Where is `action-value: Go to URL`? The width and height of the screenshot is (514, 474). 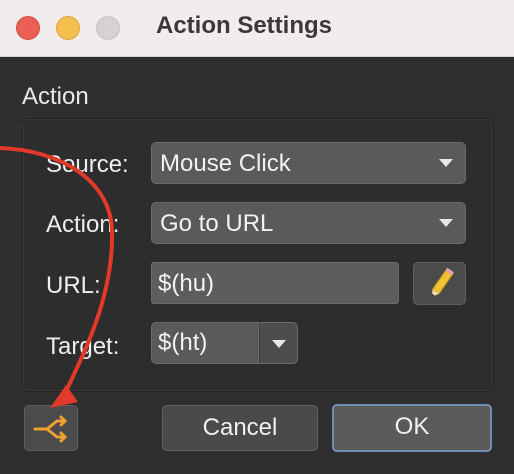
action-value: Go to URL is located at coordinates (217, 223).